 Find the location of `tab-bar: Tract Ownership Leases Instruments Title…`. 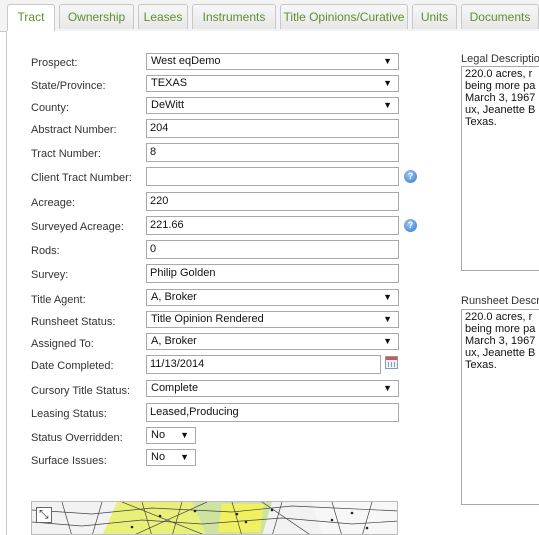

tab-bar: Tract Ownership Leases Instruments Title… is located at coordinates (269, 16).